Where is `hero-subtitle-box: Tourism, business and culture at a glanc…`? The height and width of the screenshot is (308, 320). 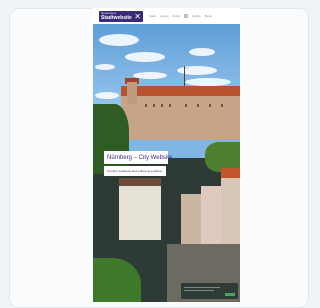 hero-subtitle-box: Tourism, business and culture at a glanc… is located at coordinates (135, 171).